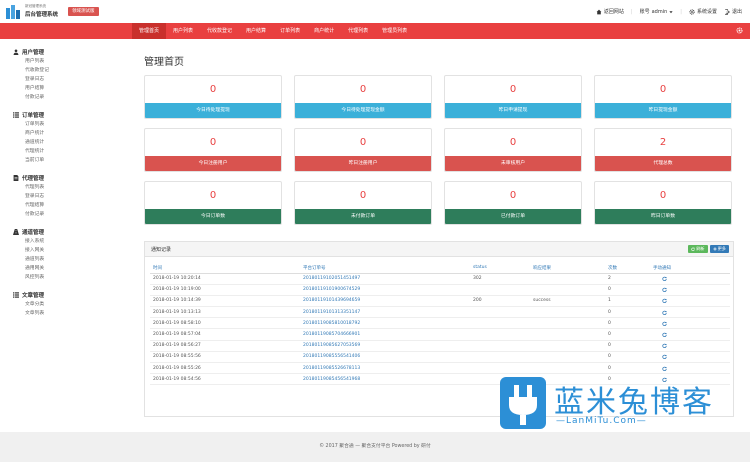 The height and width of the screenshot is (462, 750). Describe the element at coordinates (219, 31) in the screenshot. I see `nav-item-collection: 代收款登记` at that location.